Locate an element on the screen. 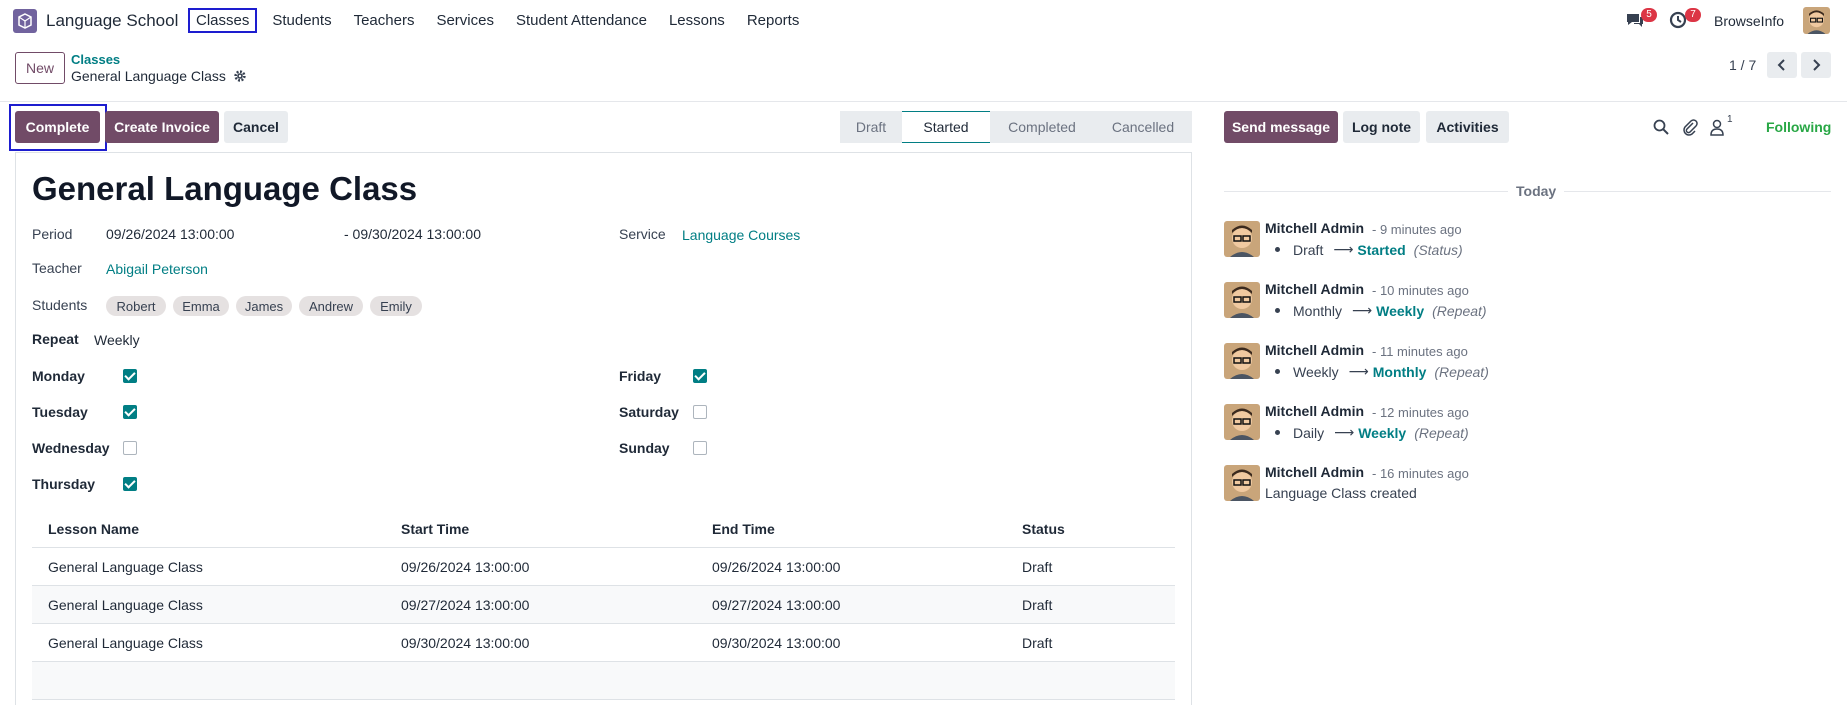 This screenshot has width=1847, height=705. wednesday-label: Wednesday is located at coordinates (71, 448).